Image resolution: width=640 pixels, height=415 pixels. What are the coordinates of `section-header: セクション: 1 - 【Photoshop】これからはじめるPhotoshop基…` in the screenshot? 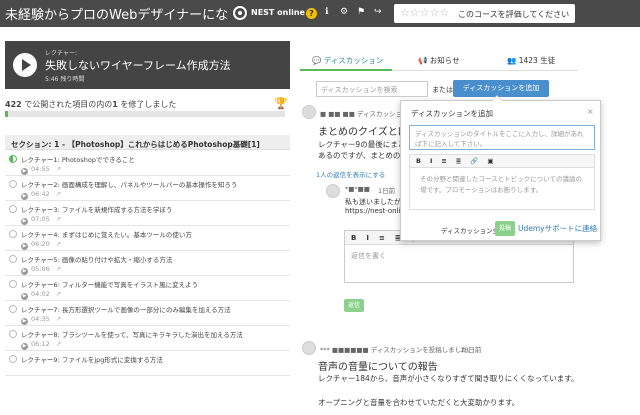 It's located at (147, 142).